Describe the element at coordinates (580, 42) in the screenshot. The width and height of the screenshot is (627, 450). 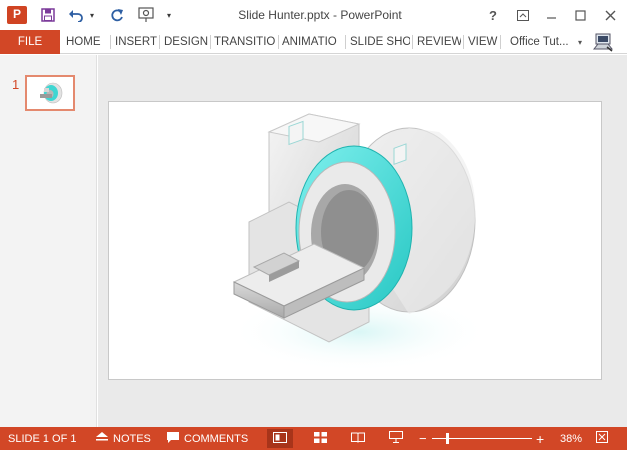
I see `account-dropdown-icon: ▾` at that location.